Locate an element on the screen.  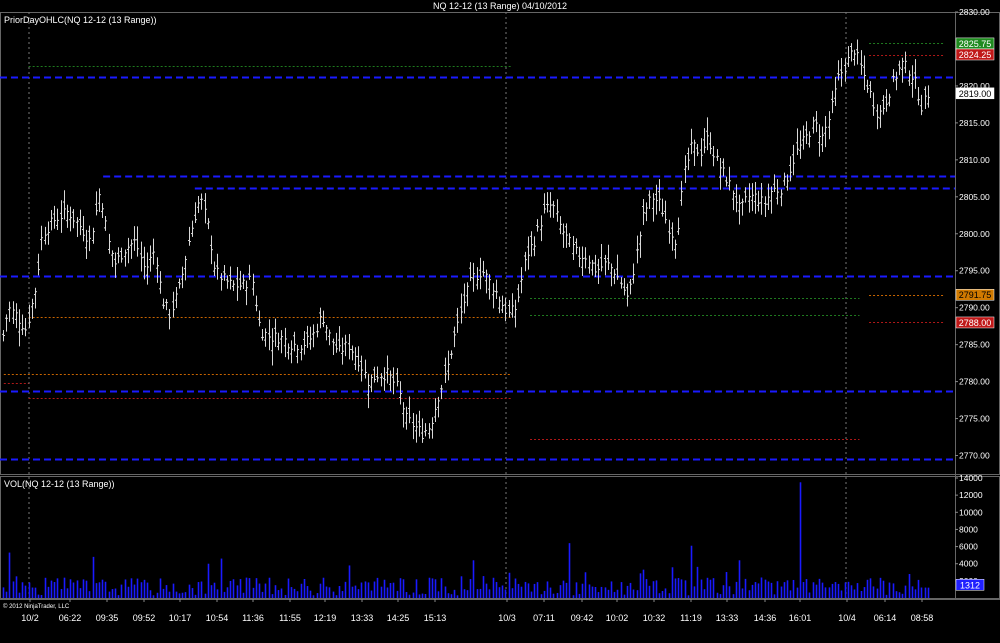
volume-axis-label: 14000 is located at coordinates (971, 478).